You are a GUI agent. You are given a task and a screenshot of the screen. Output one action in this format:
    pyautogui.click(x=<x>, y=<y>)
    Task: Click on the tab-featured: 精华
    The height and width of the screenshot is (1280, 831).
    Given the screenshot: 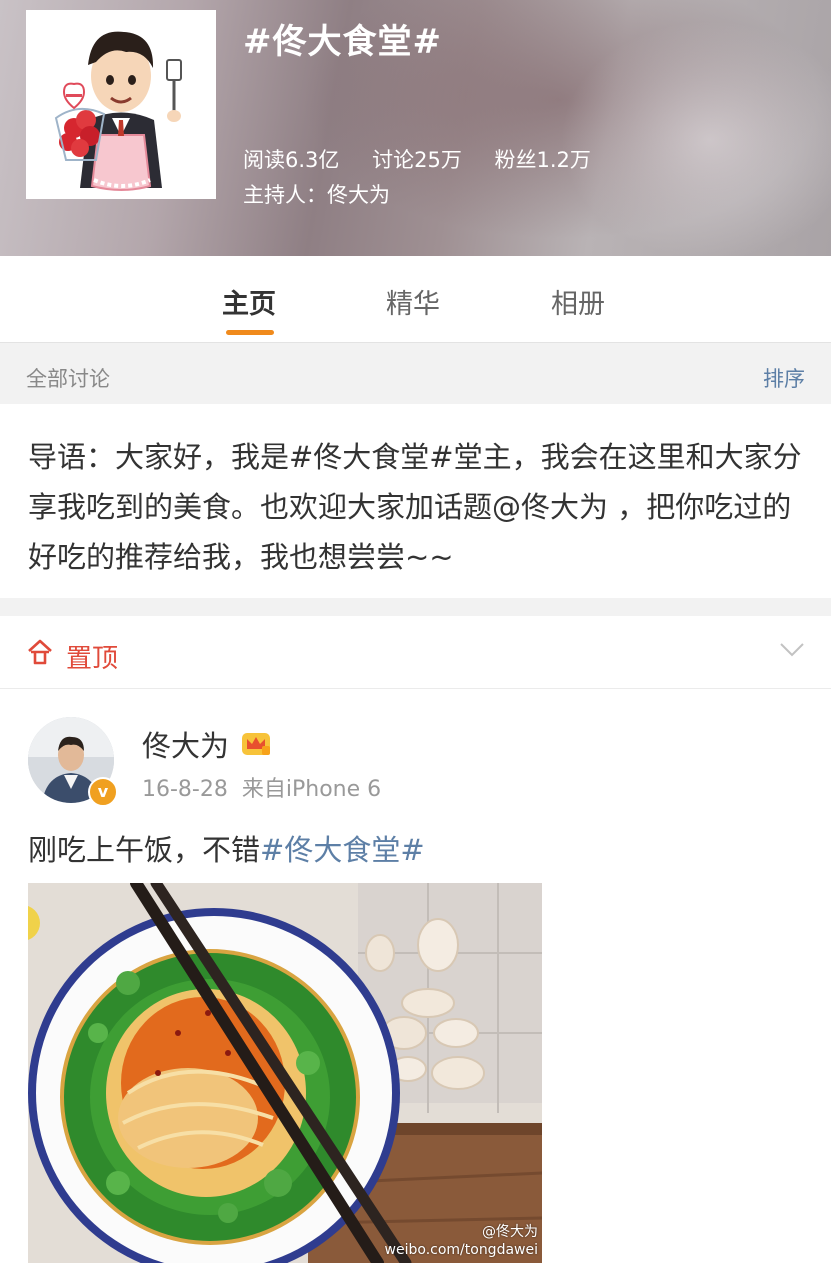 What is the action you would take?
    pyautogui.click(x=413, y=301)
    